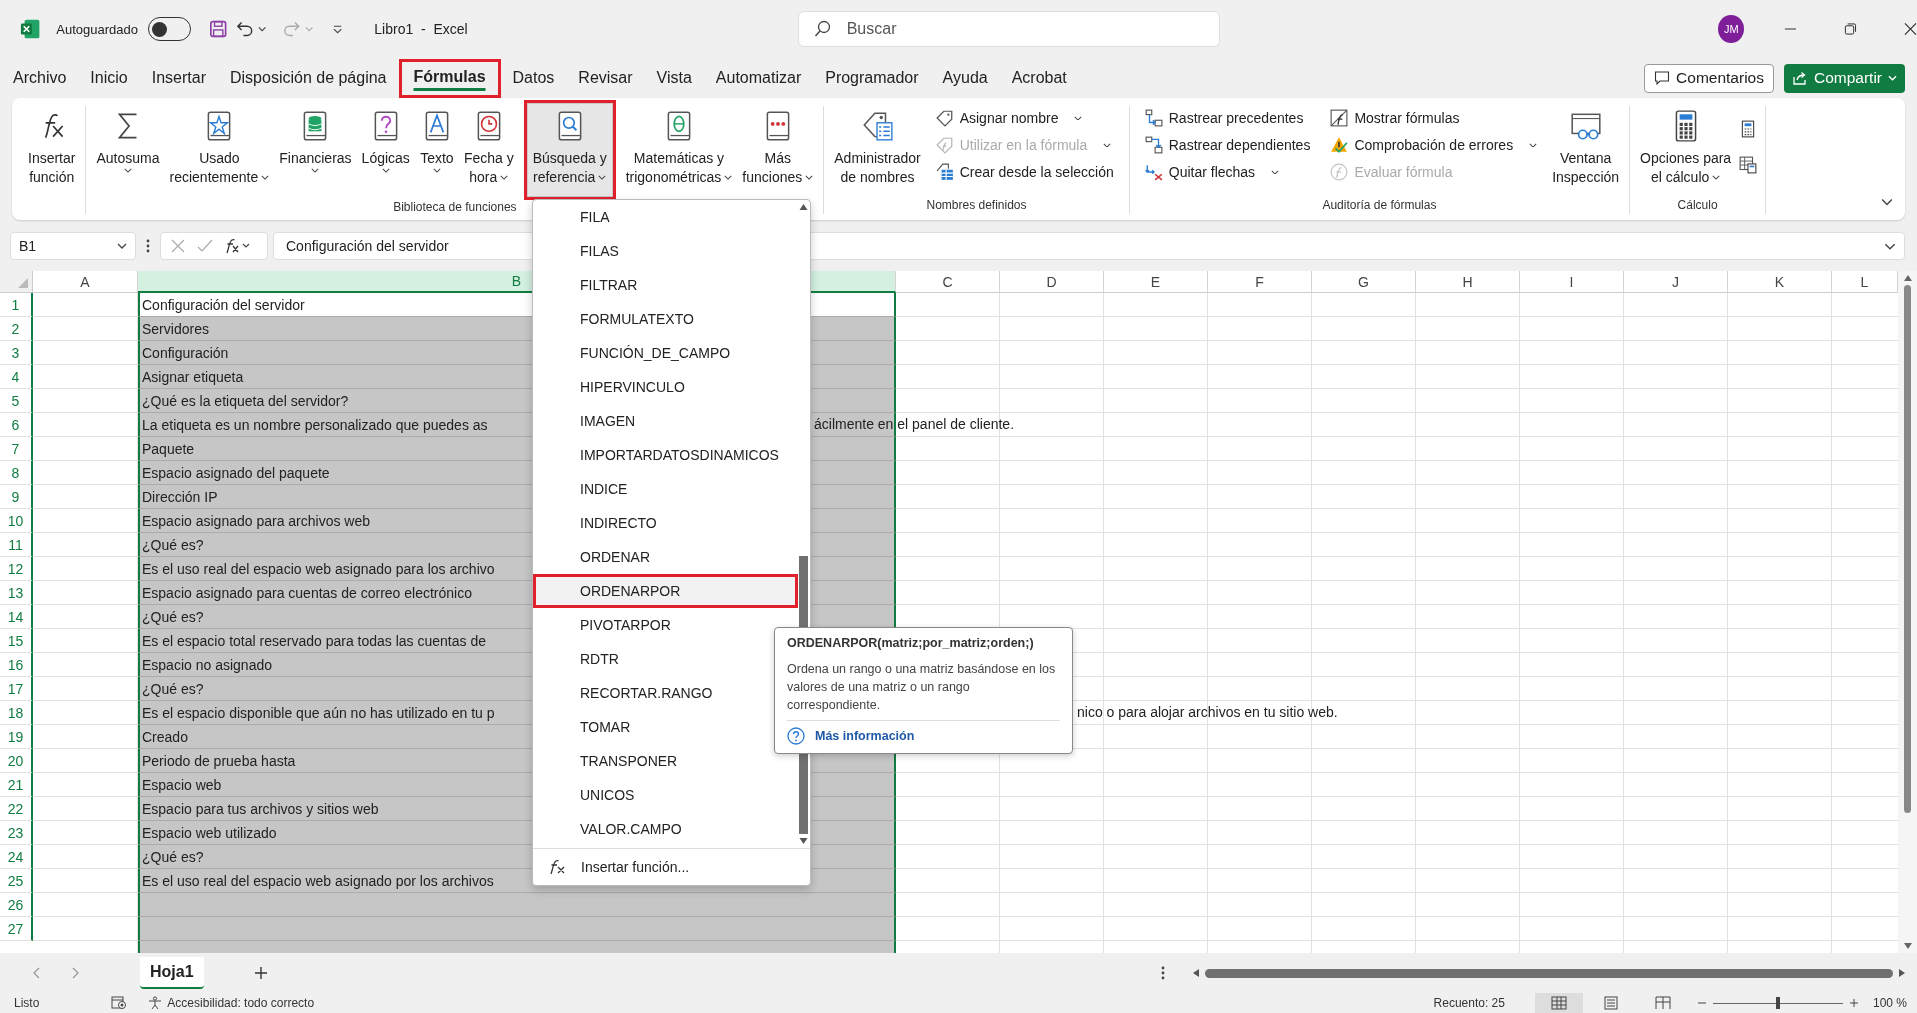  I want to click on group-label: Cálculo, so click(1697, 206).